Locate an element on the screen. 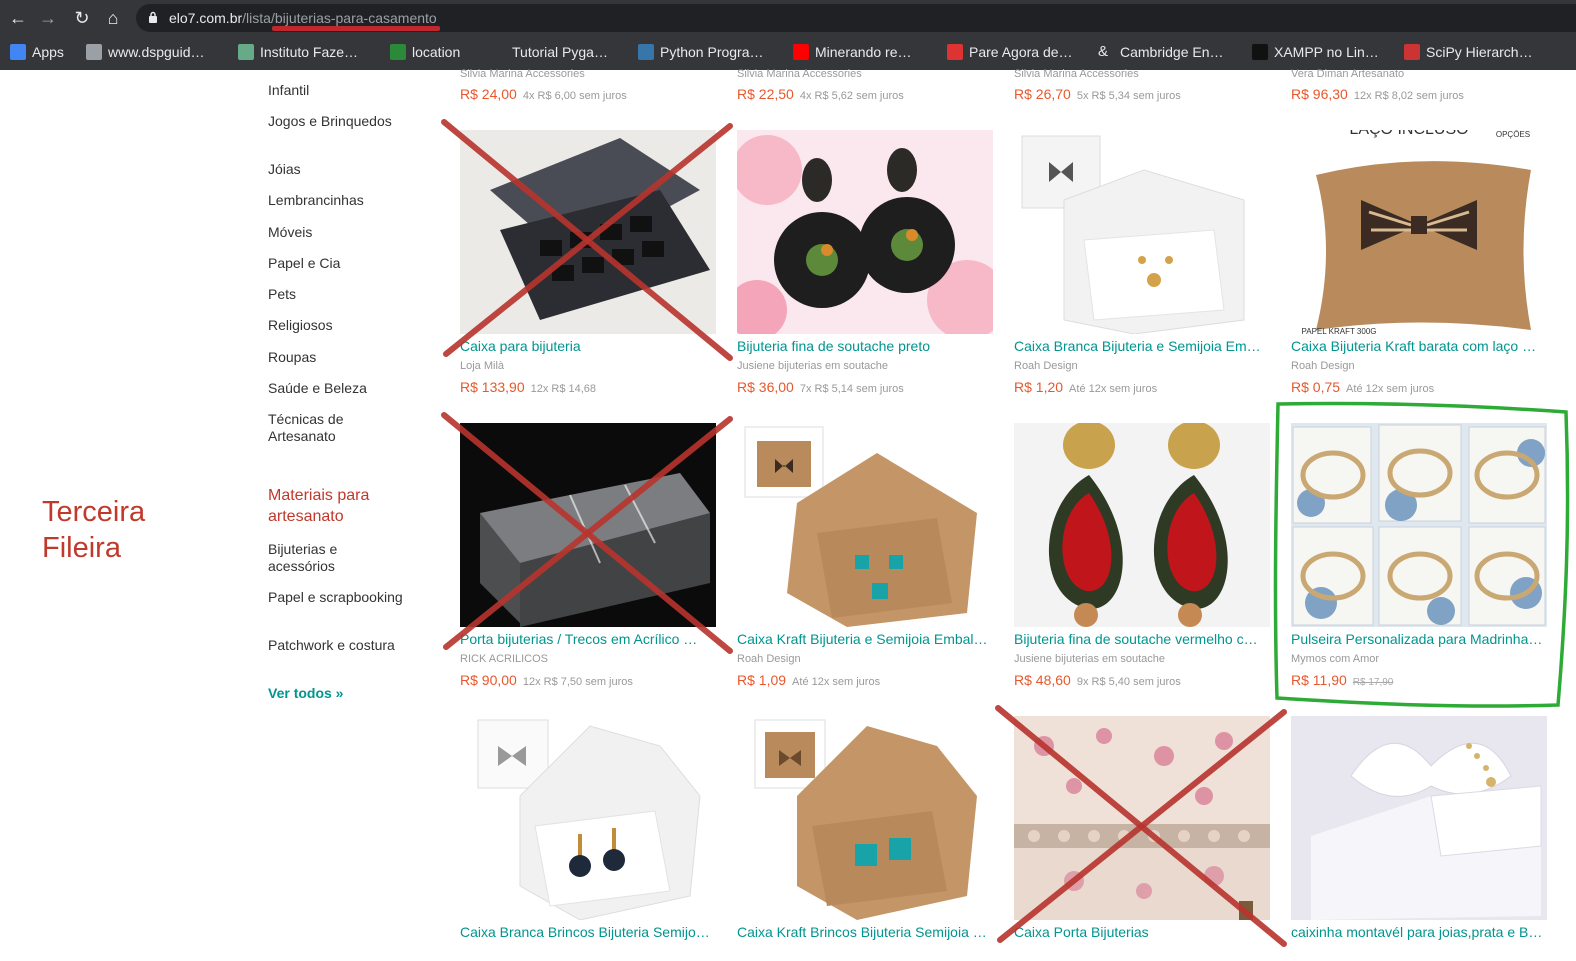  shop-name: RICK ACRILICOS is located at coordinates (504, 659).